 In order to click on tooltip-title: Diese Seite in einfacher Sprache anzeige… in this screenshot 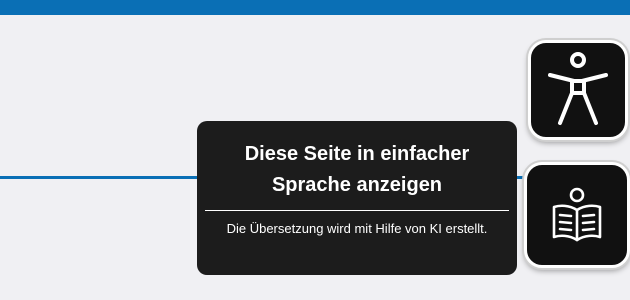, I will do `click(357, 169)`.